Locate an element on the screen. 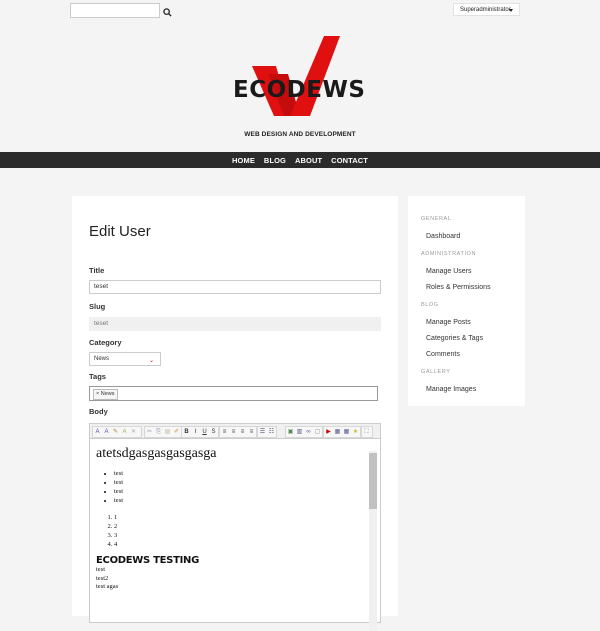  sidebar-section-blog: BLOG is located at coordinates (430, 305).